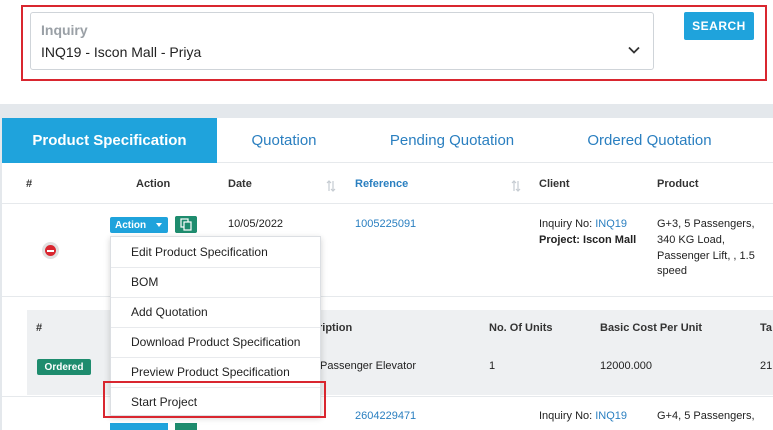 The height and width of the screenshot is (430, 773). I want to click on tab-quotation: Quotation, so click(284, 140).